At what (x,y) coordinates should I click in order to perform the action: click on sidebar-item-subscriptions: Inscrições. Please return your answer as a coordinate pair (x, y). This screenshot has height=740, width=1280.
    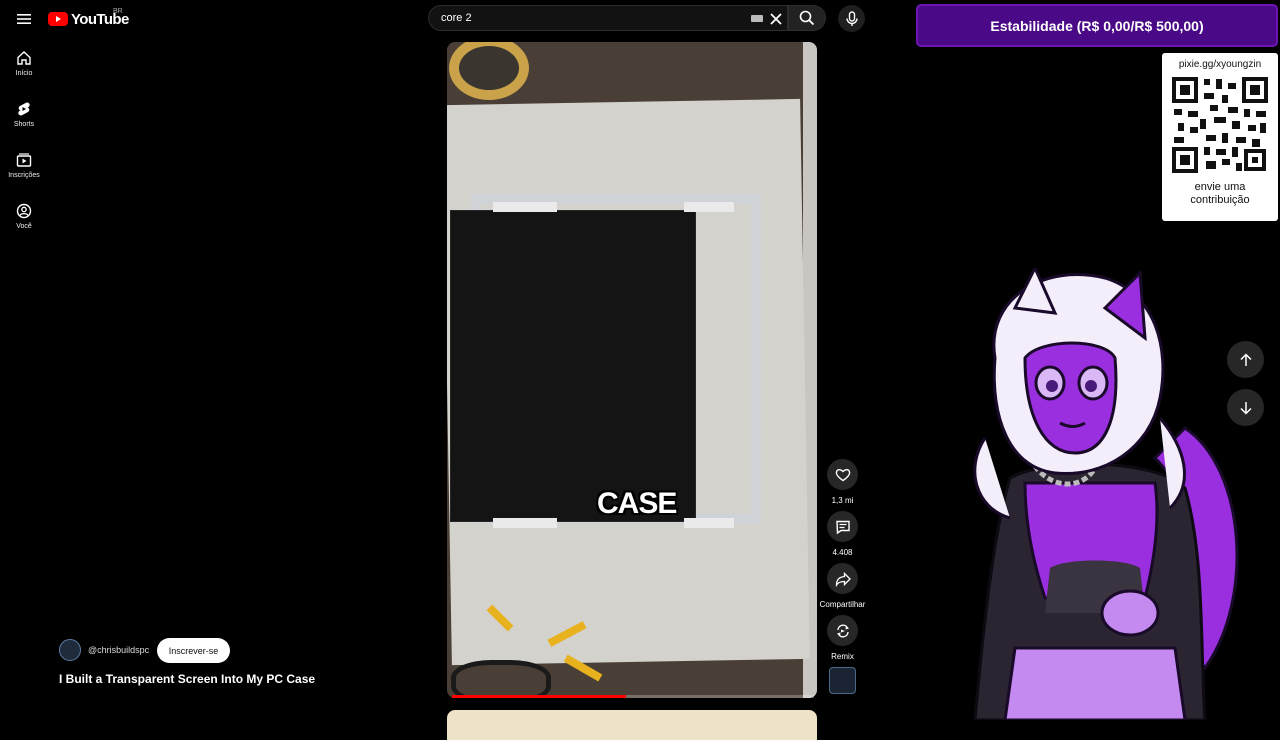
    Looking at the image, I should click on (24, 174).